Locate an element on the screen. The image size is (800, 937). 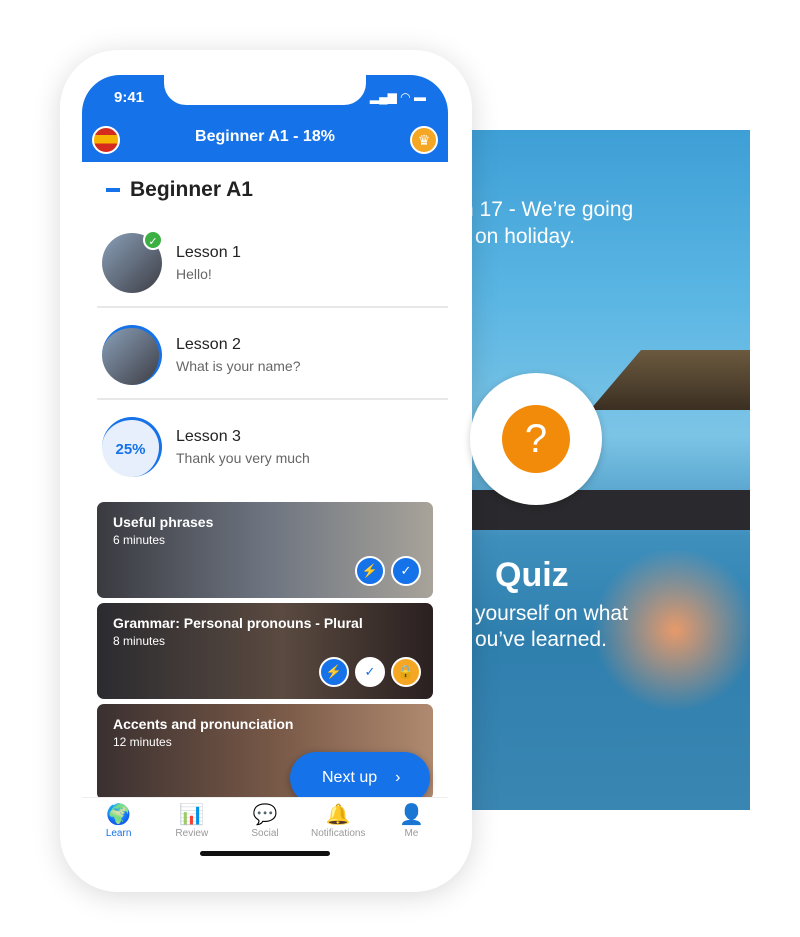
lesson-title: Lesson 1 is located at coordinates (208, 252).